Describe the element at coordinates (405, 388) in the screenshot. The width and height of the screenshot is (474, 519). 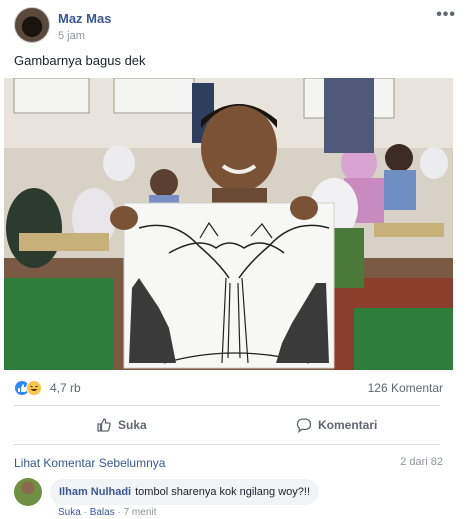
I see `comment-count: 126 Komentar` at that location.